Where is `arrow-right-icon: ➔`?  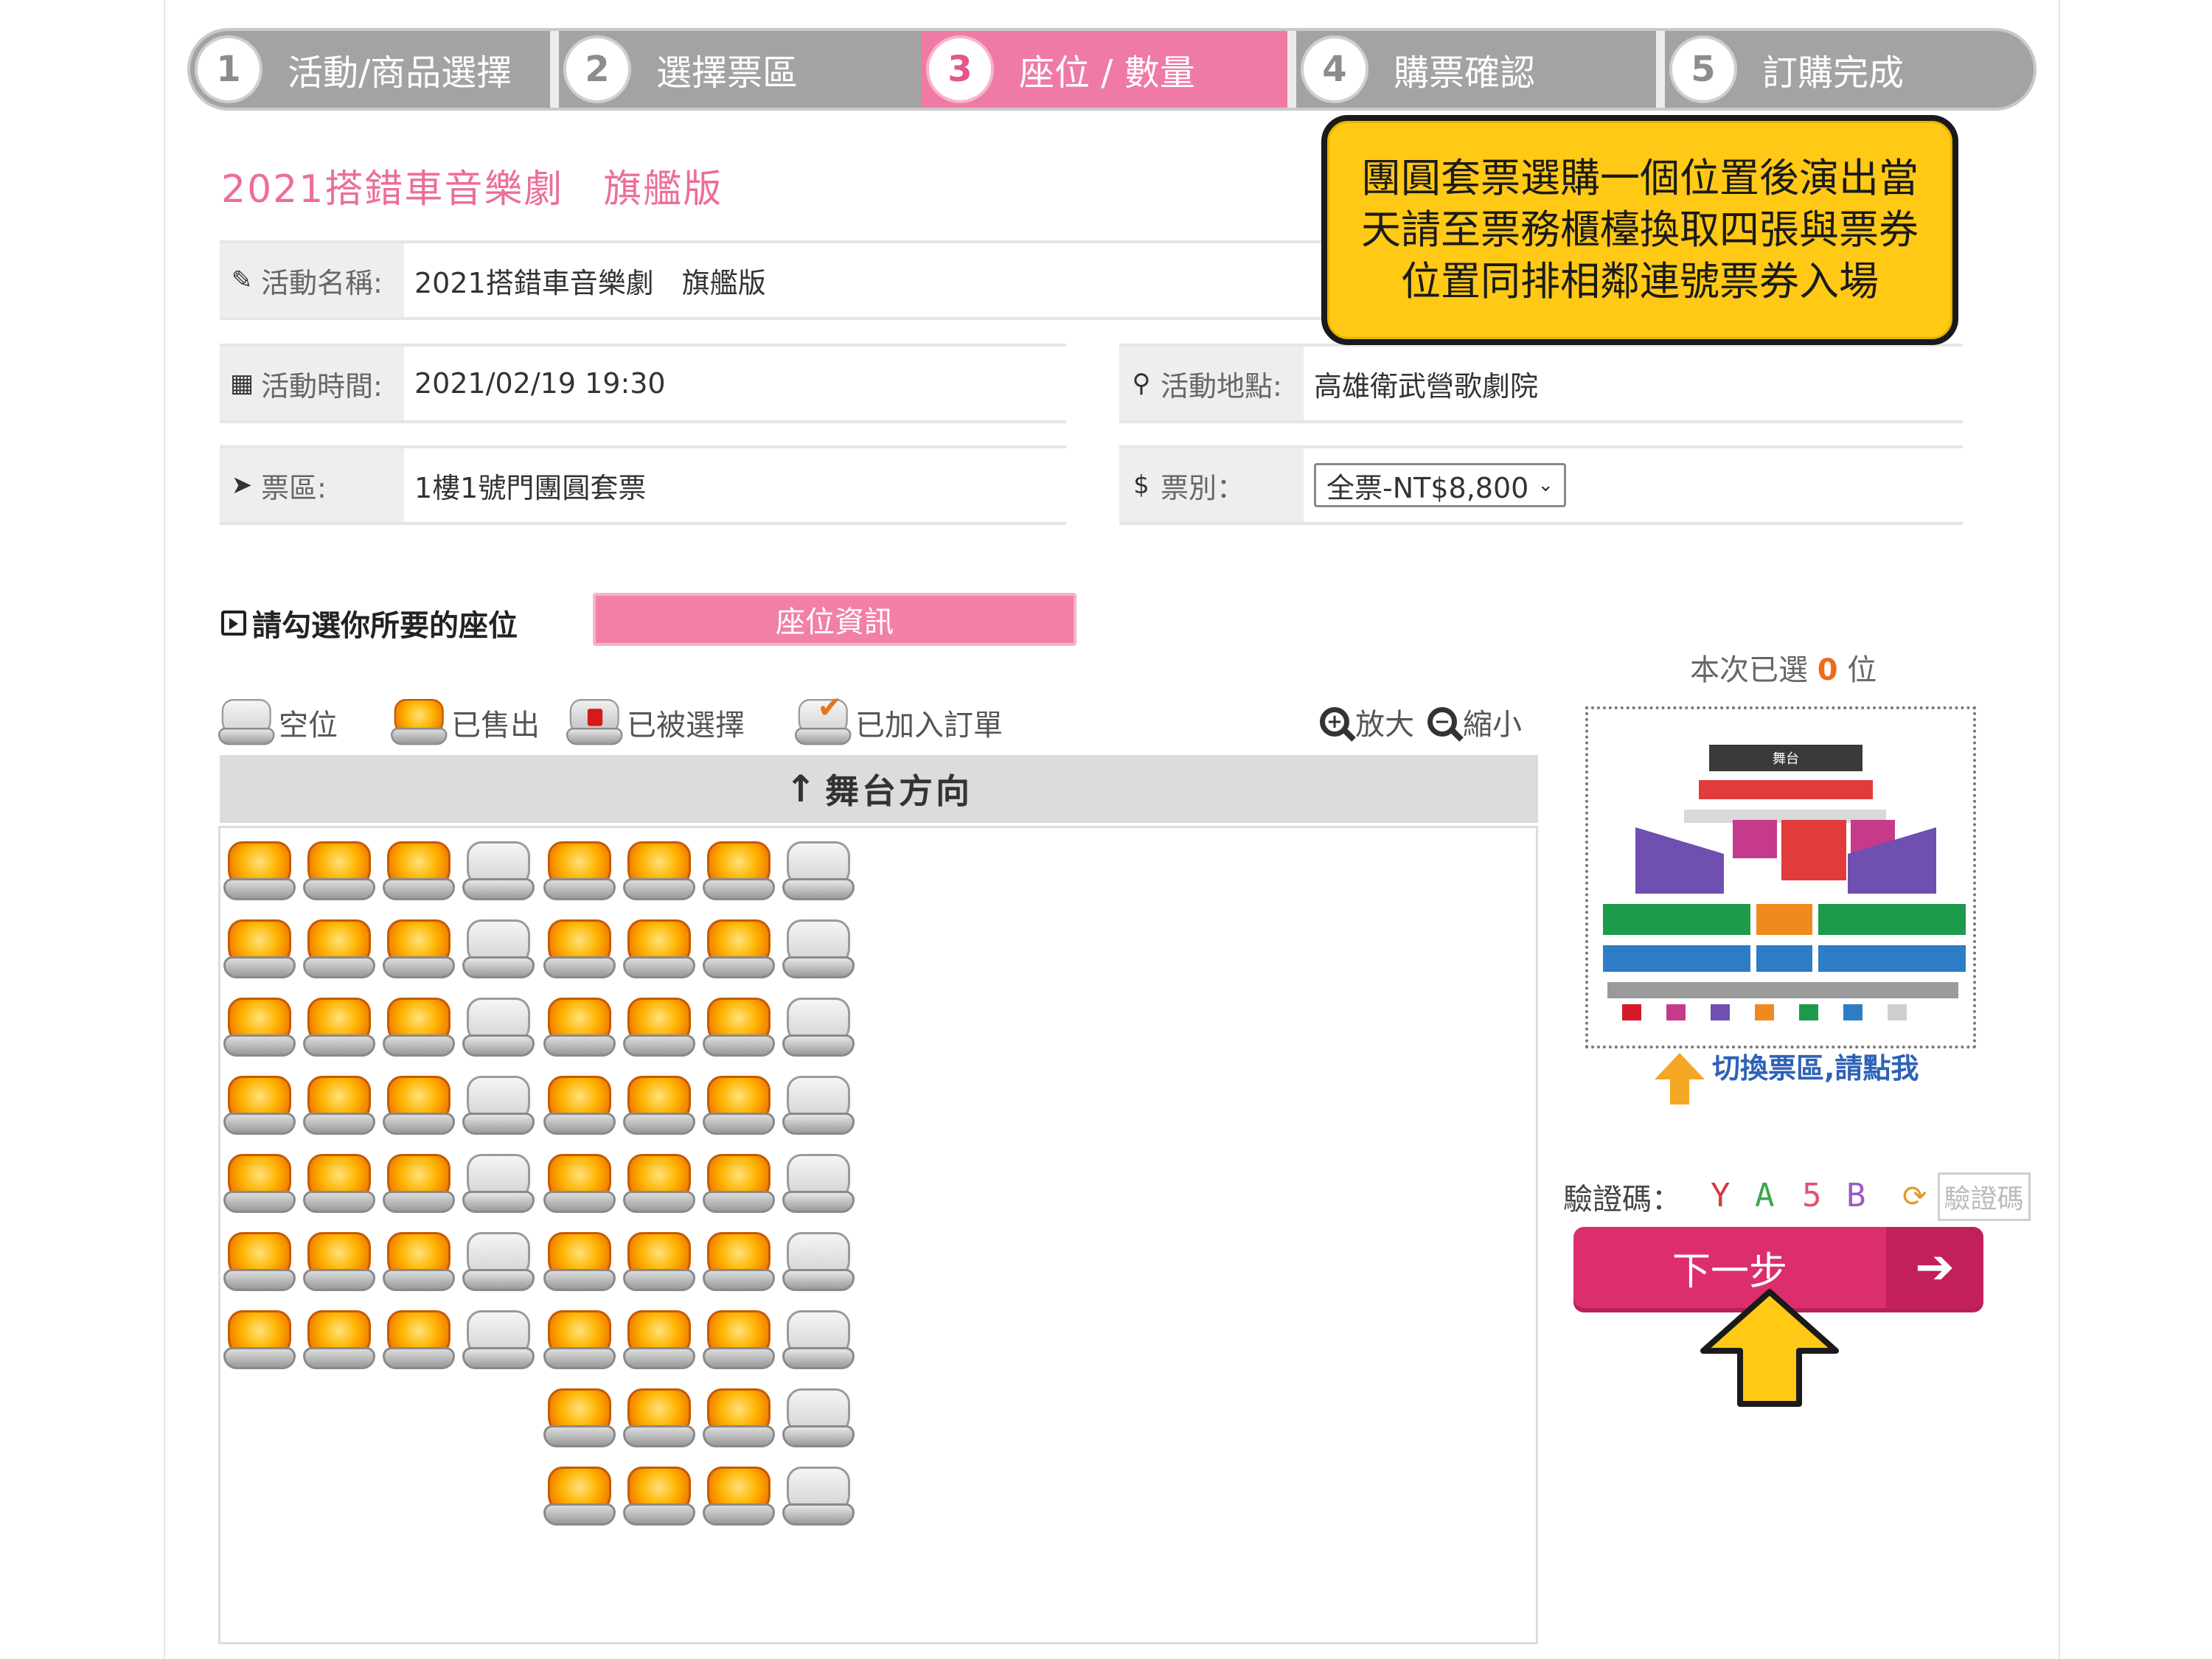
arrow-right-icon: ➔ is located at coordinates (1934, 1267).